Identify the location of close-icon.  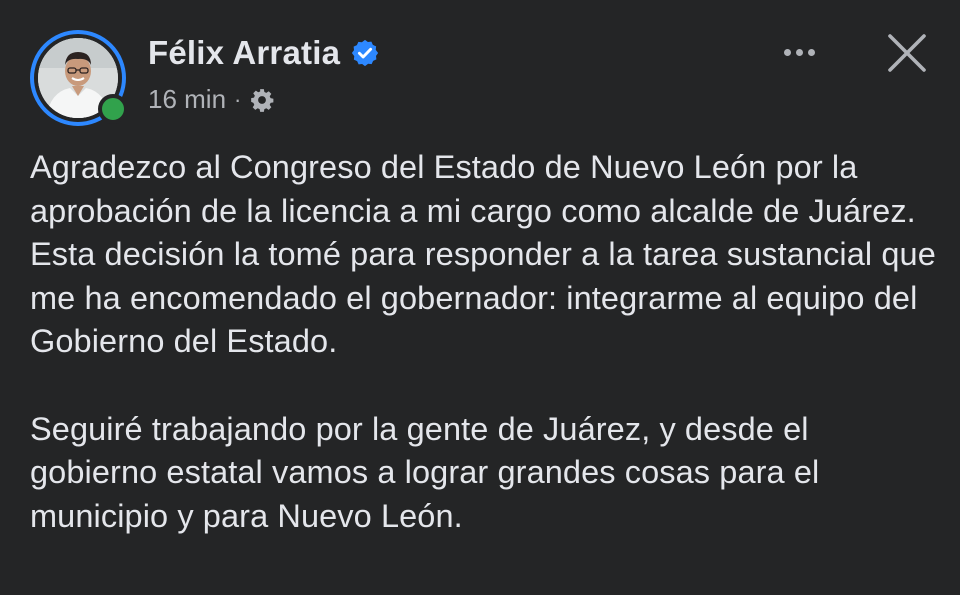
(907, 53).